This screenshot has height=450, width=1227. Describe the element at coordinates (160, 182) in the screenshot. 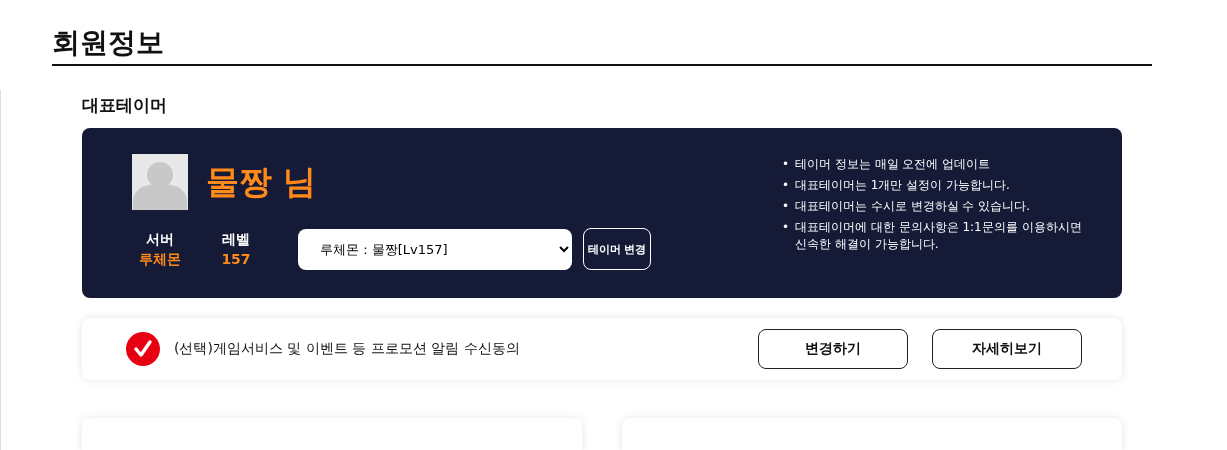

I see `avatar-icon` at that location.